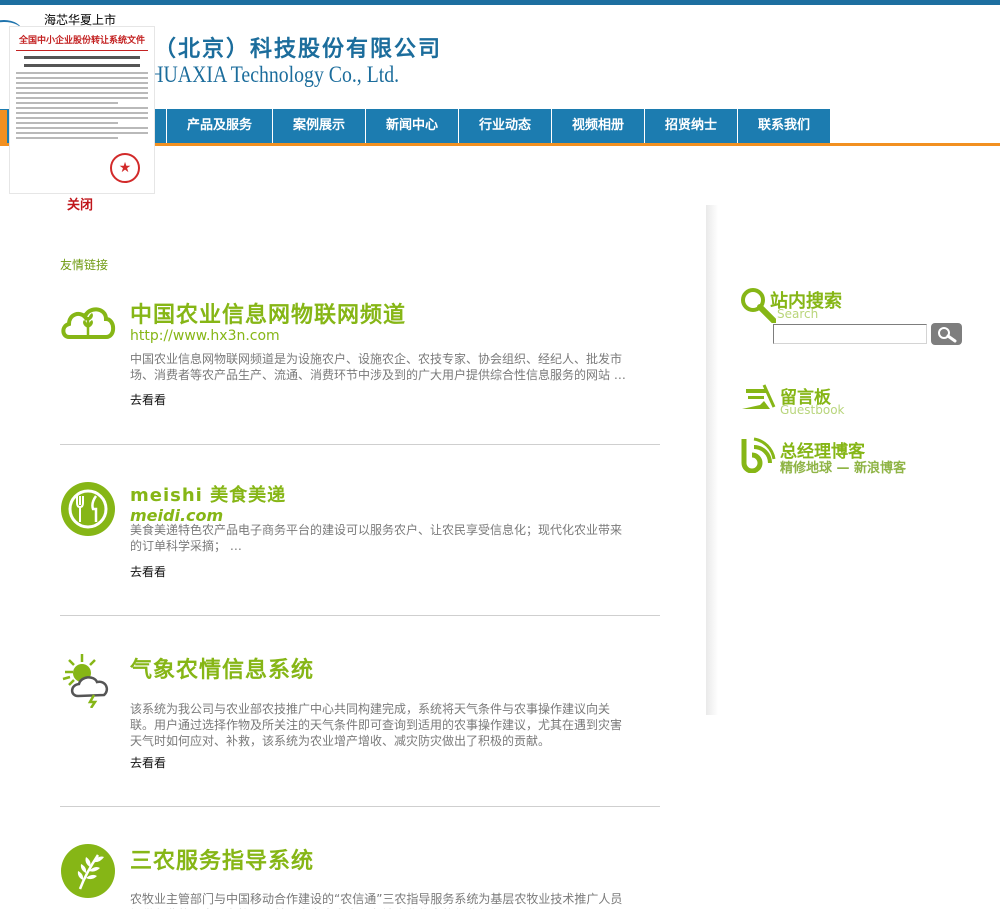  Describe the element at coordinates (82, 57) in the screenshot. I see `popup-doc-subject` at that location.